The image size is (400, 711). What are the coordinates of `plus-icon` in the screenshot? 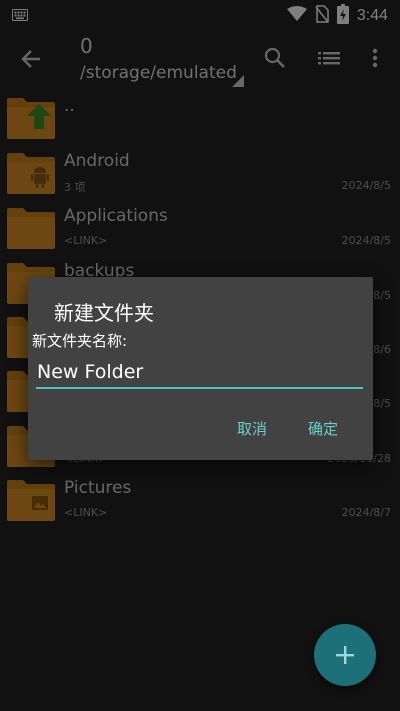 It's located at (345, 655).